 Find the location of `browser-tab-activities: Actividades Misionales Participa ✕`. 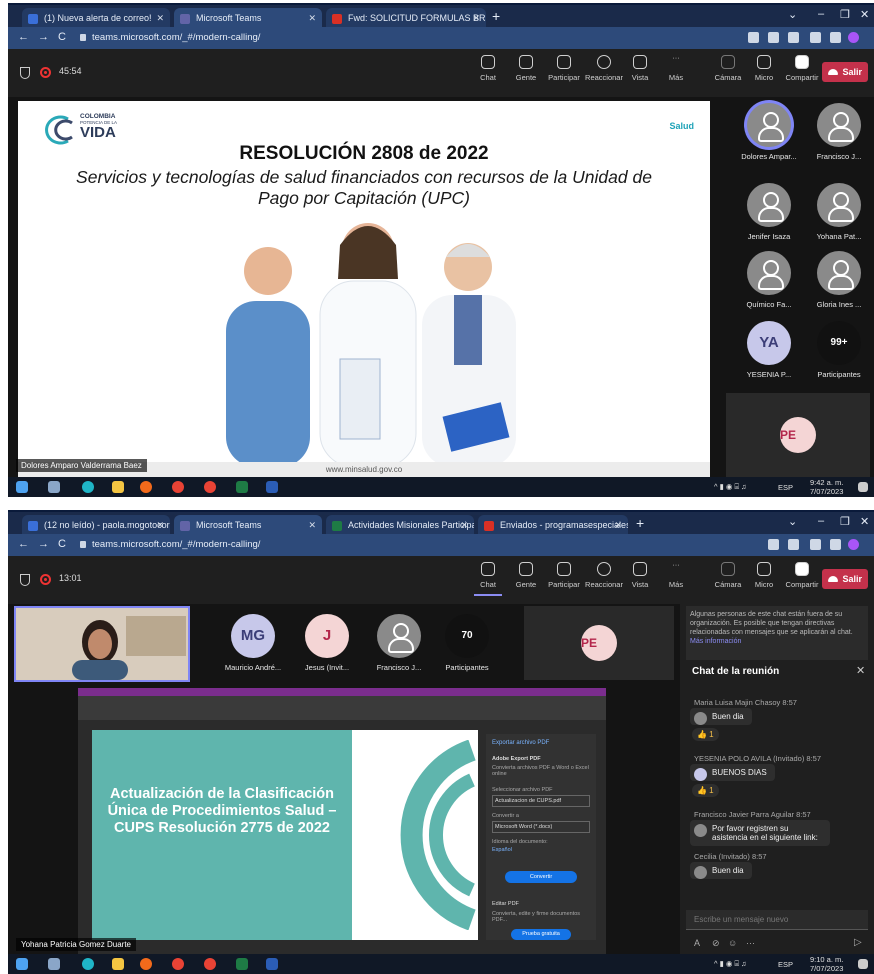

browser-tab-activities: Actividades Misionales Participa ✕ is located at coordinates (400, 525).